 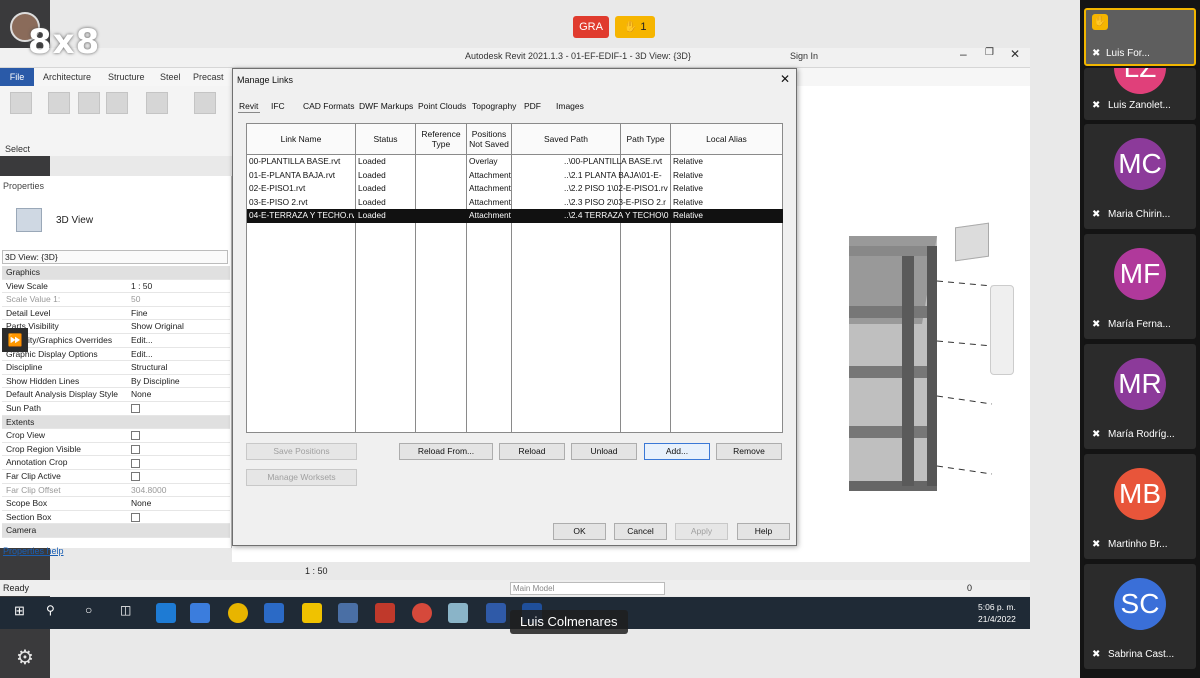 What do you see at coordinates (116, 518) in the screenshot?
I see `property-row: Section Box` at bounding box center [116, 518].